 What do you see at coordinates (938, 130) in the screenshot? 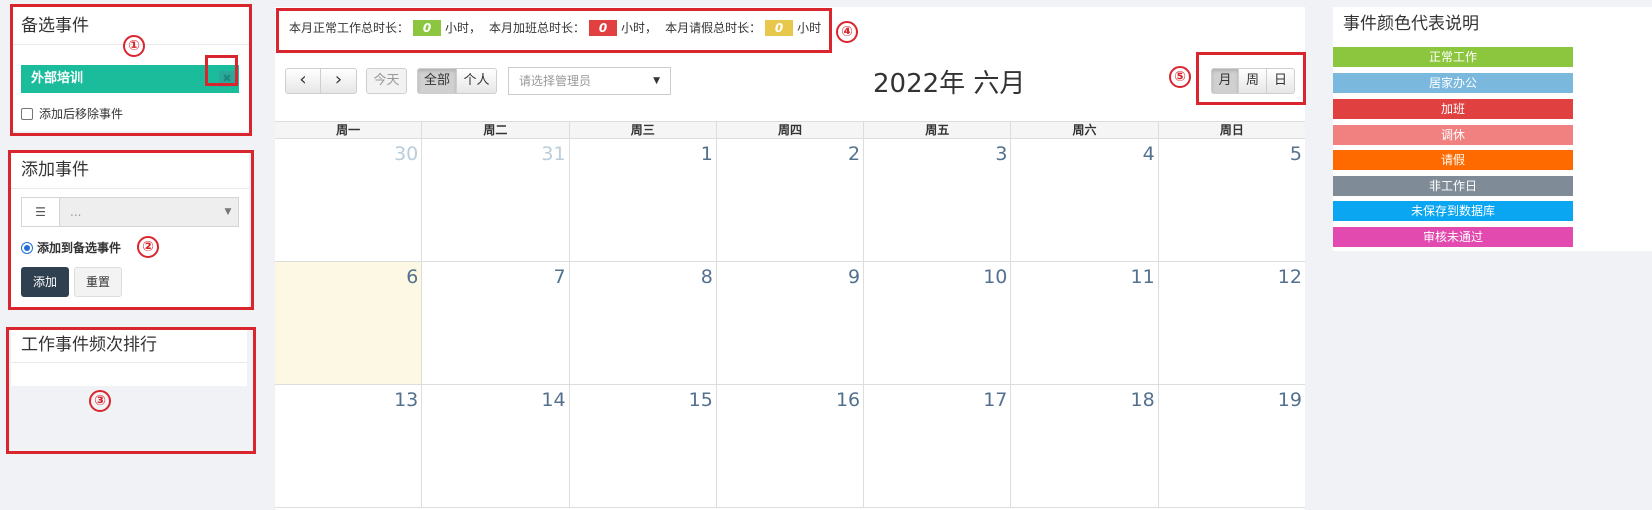
I see `weekday-label: 周五` at bounding box center [938, 130].